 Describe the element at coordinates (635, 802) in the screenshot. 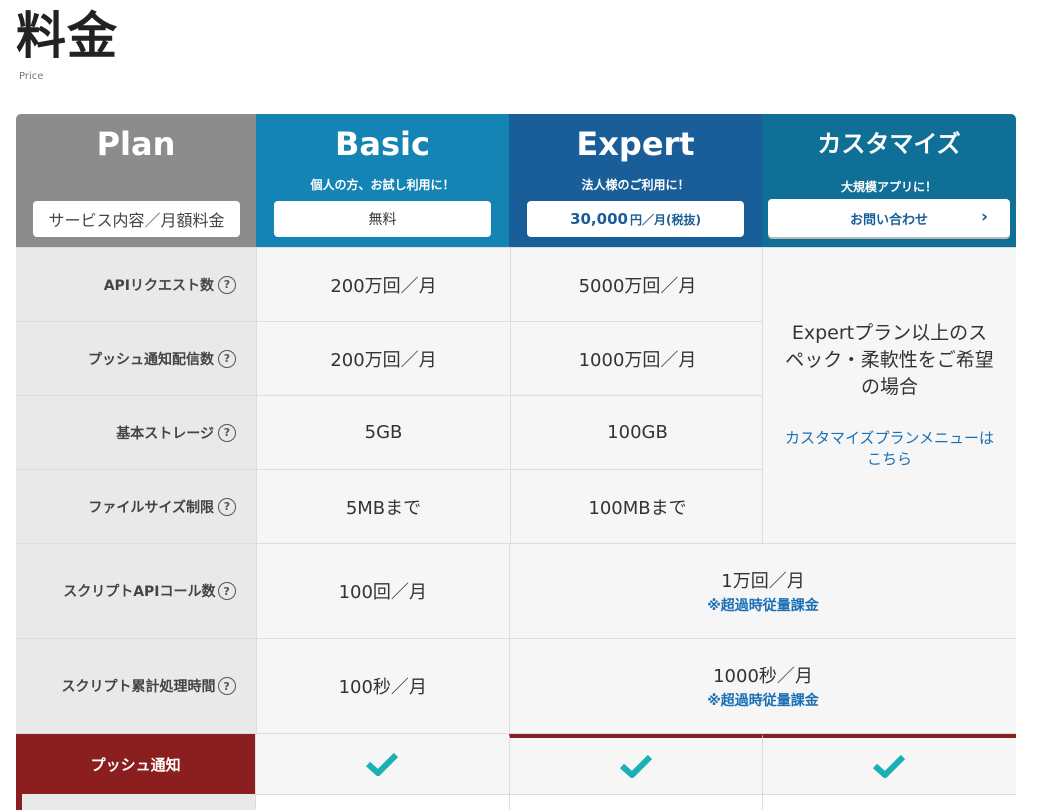

I see `next-row-expert` at that location.